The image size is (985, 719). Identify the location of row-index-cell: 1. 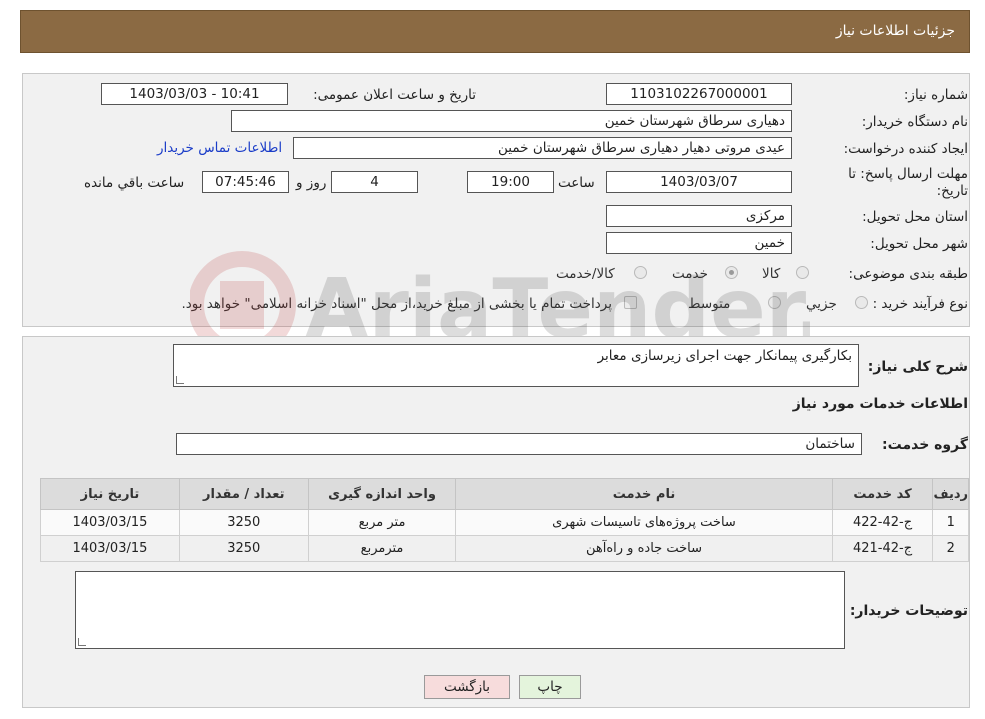
(950, 522).